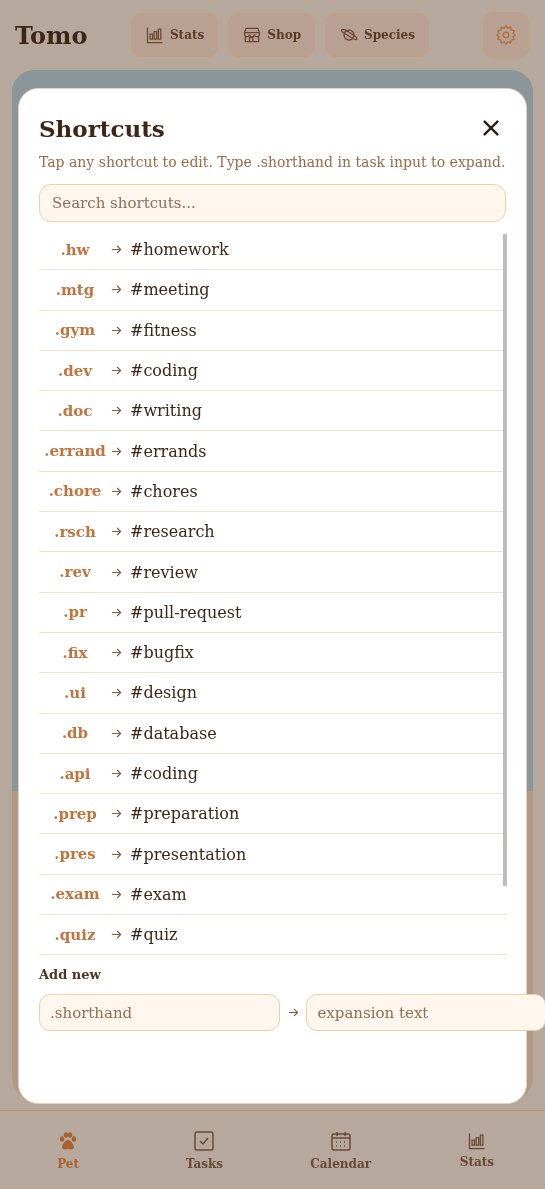 The width and height of the screenshot is (545, 1189). What do you see at coordinates (272, 162) in the screenshot?
I see `hint-text: Tap any shortcut to edit. Type .shorthand in task input to expand.` at bounding box center [272, 162].